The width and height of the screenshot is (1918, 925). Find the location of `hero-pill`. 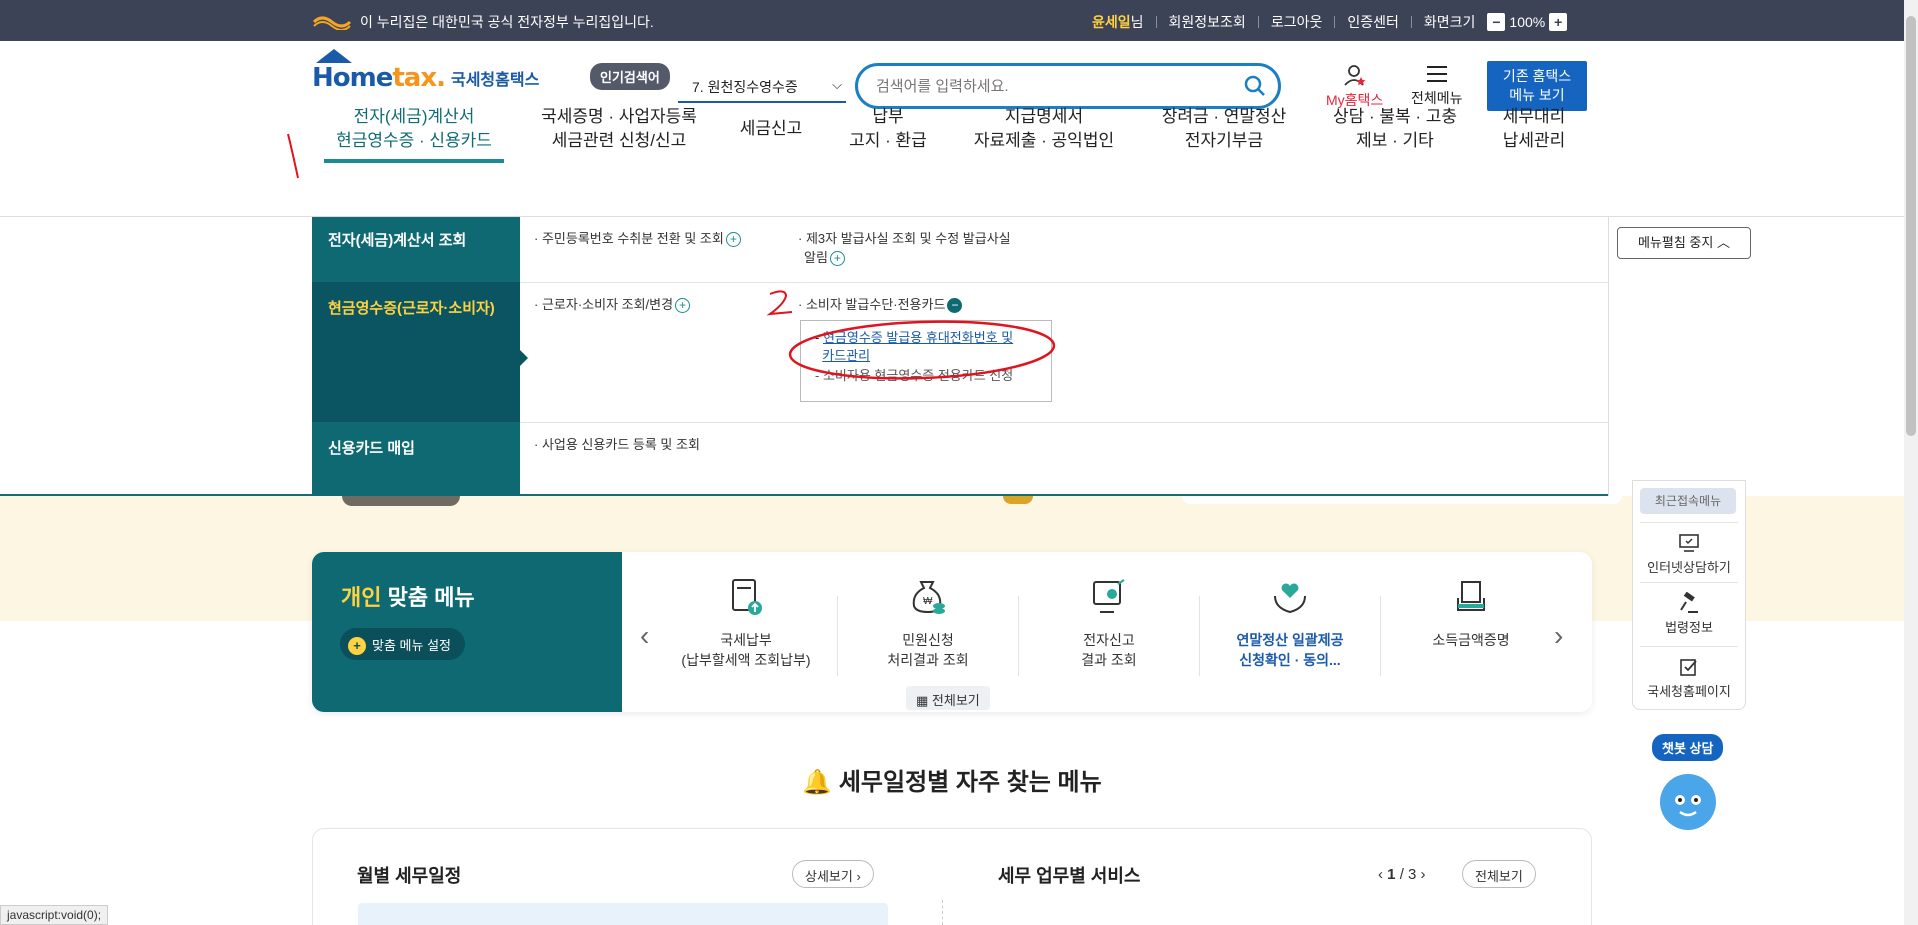

hero-pill is located at coordinates (401, 501).